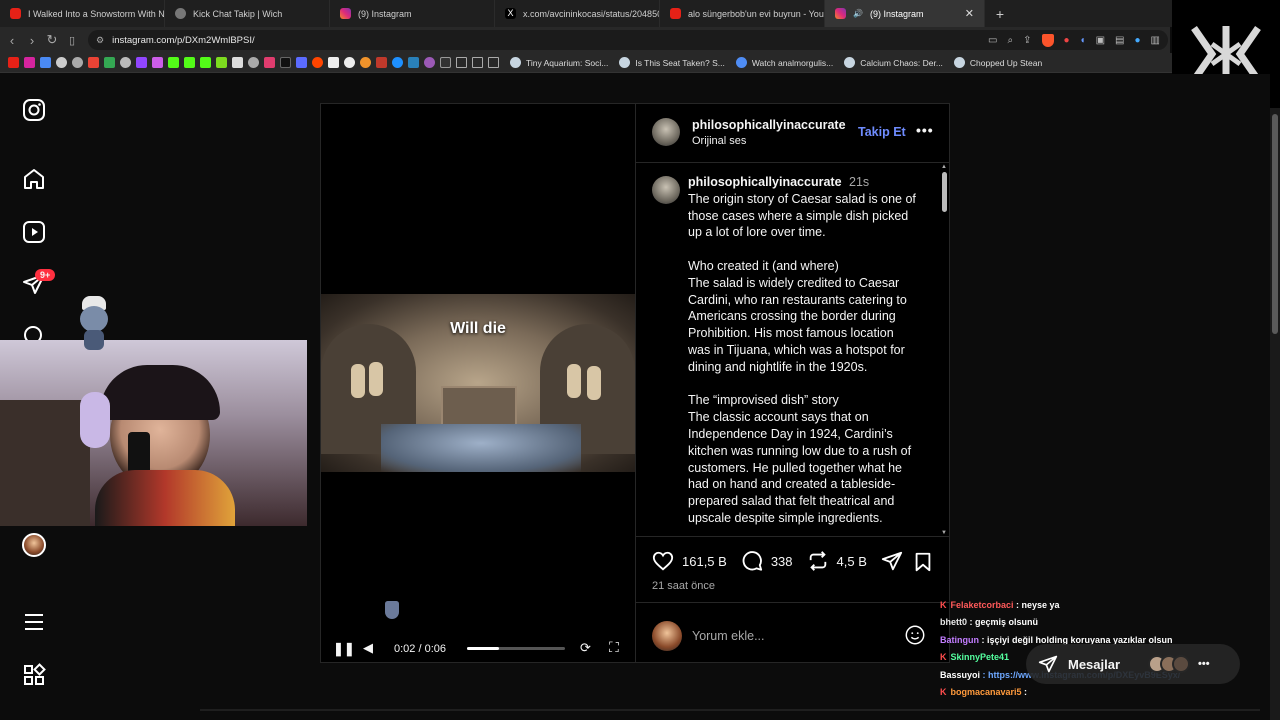  Describe the element at coordinates (614, 647) in the screenshot. I see `fullscreen-icon: ⛶` at that location.